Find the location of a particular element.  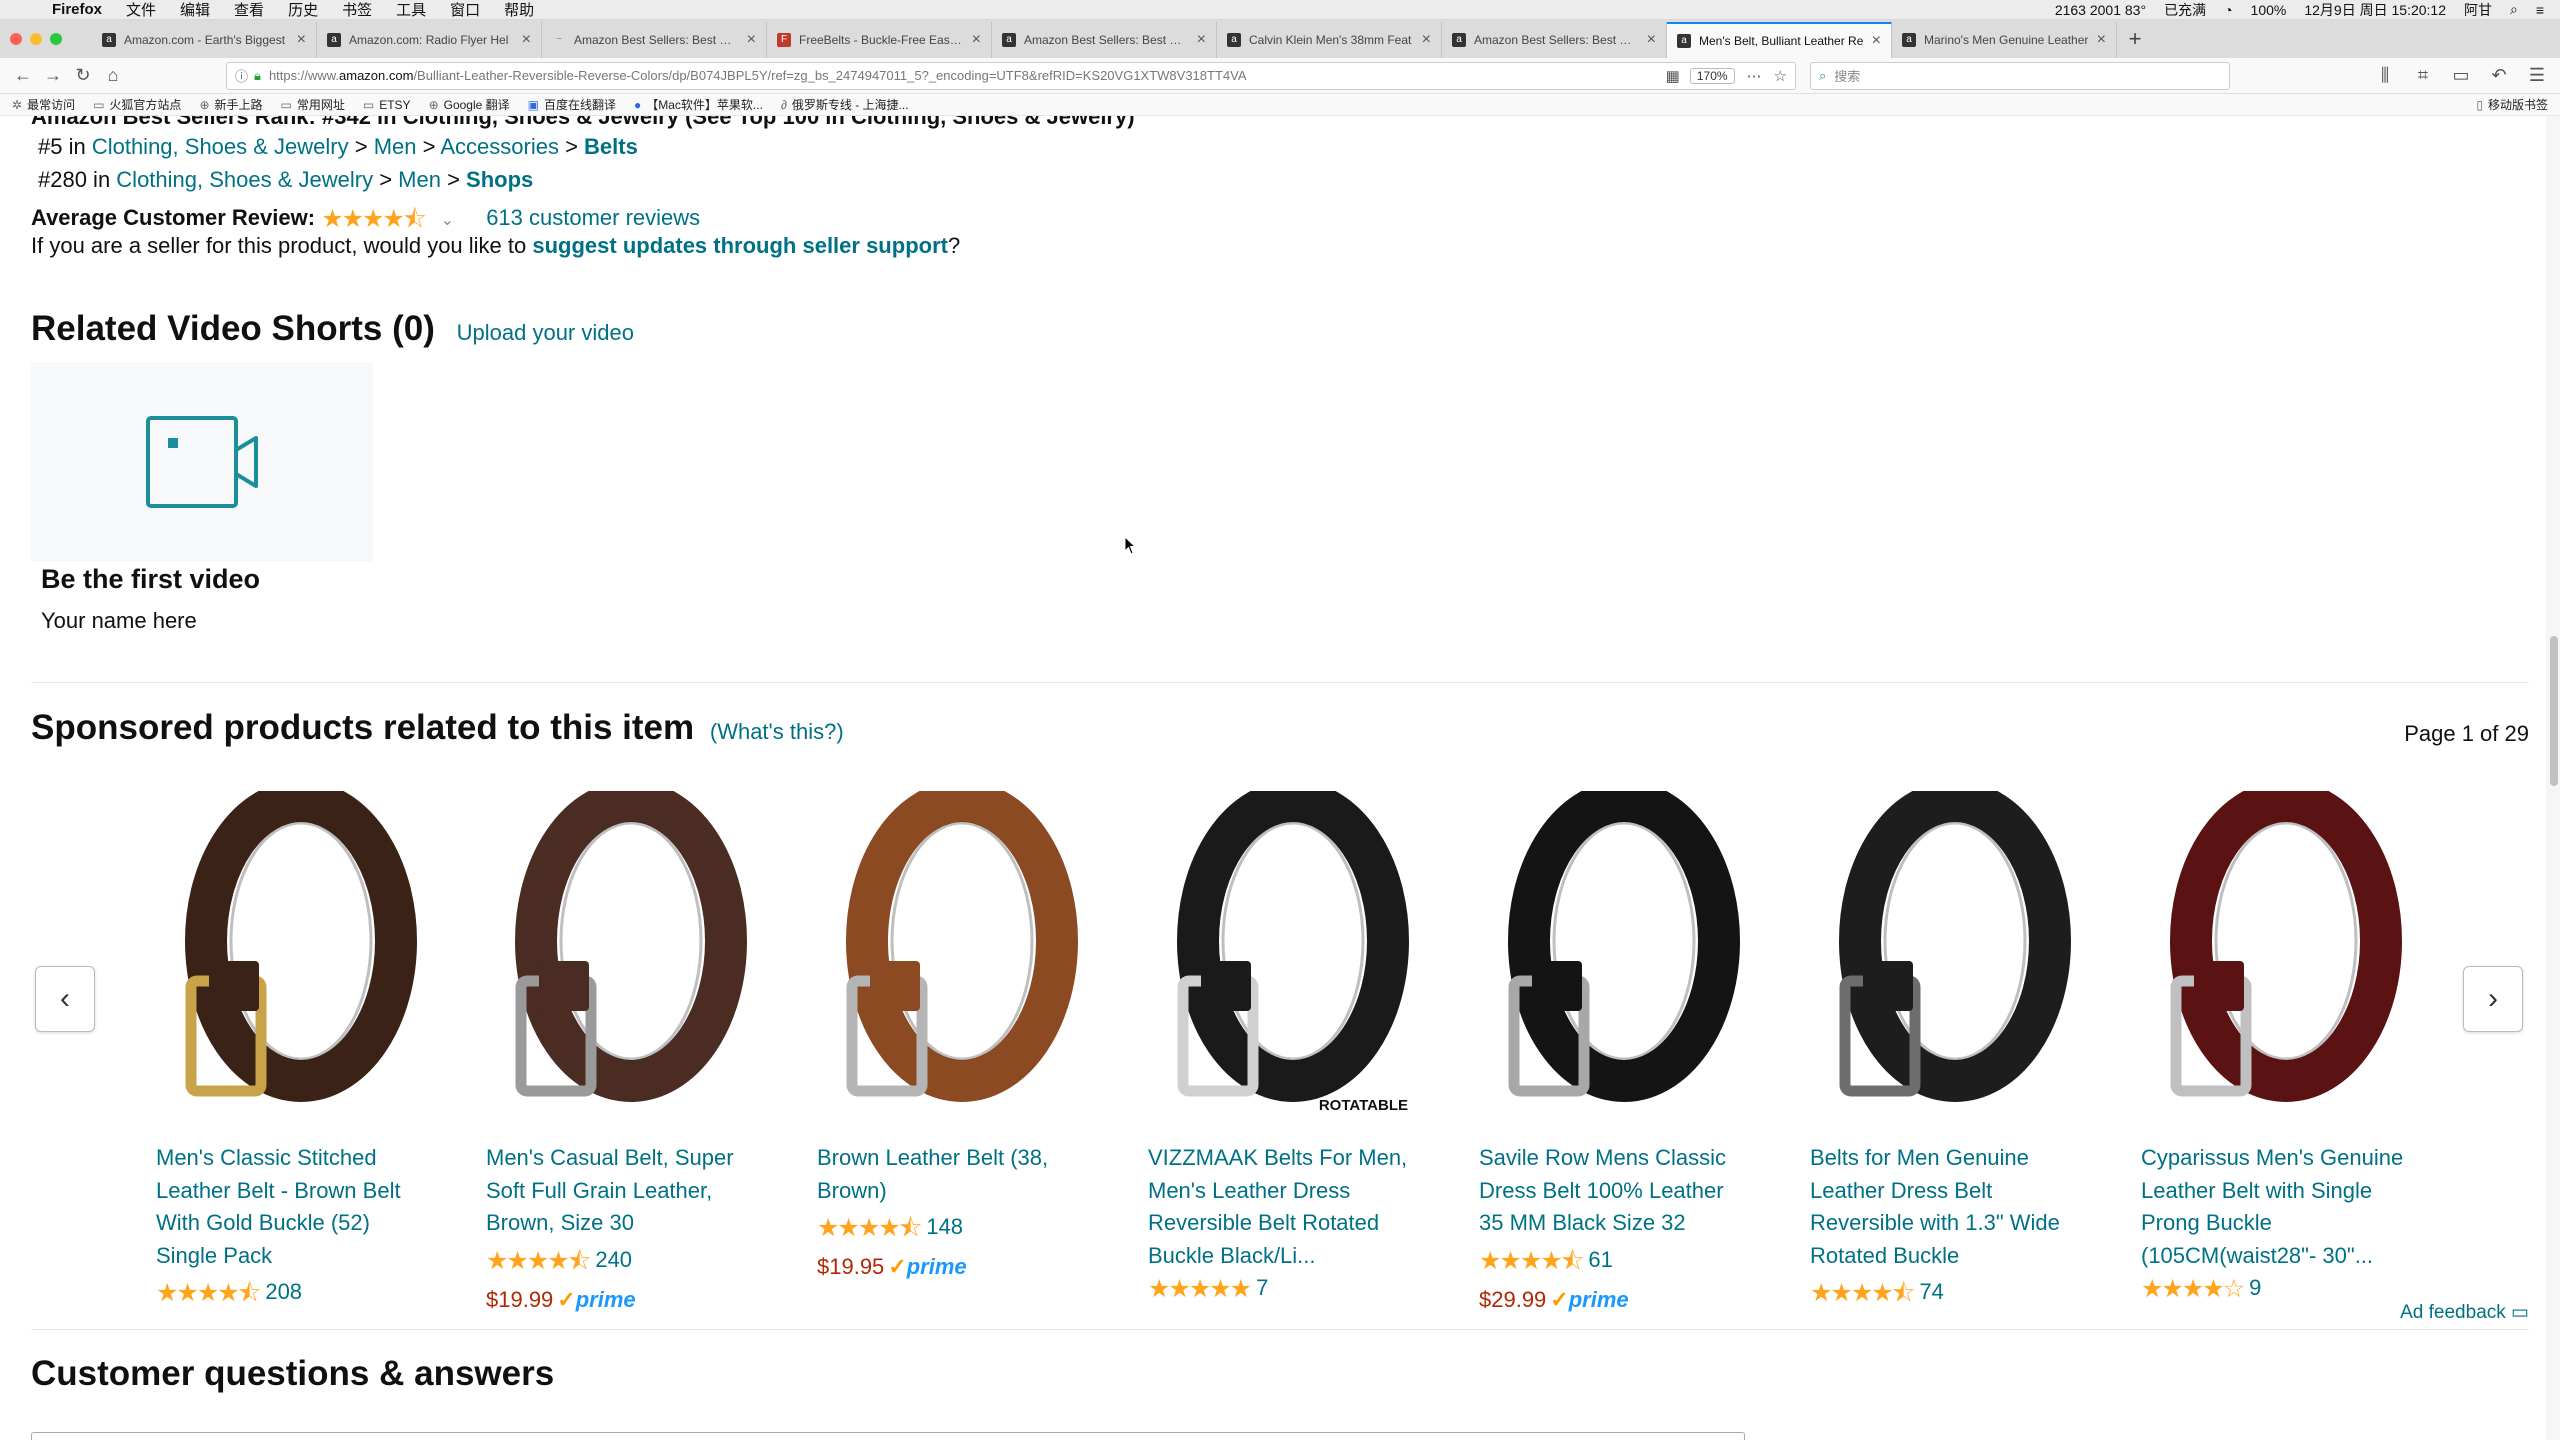

product-title-link: Brown Leather Belt (38, Brown) is located at coordinates (952, 1174).